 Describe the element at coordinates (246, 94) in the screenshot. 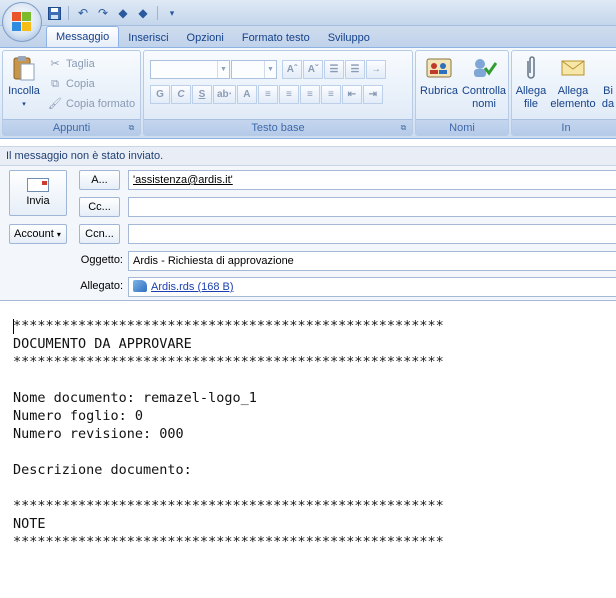

I see `font-color-button: A` at that location.